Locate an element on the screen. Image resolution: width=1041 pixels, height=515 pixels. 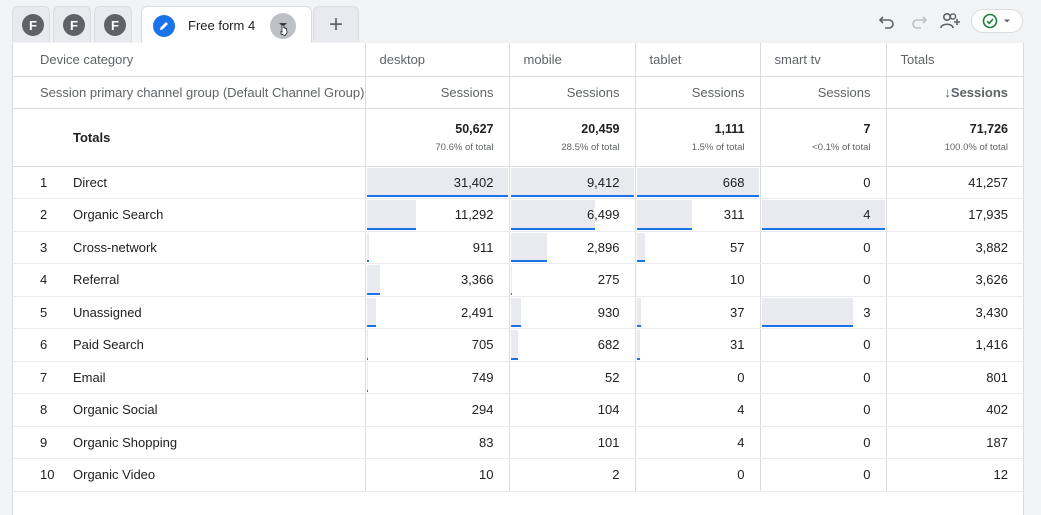
tab-collapsed-1: F is located at coordinates (31, 24).